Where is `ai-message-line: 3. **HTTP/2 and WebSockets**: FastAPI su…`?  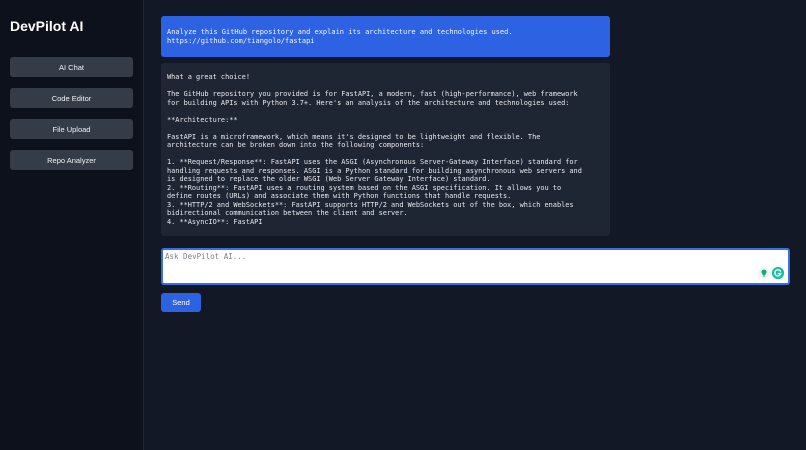
ai-message-line: 3. **HTTP/2 and WebSockets**: FastAPI su… is located at coordinates (370, 204).